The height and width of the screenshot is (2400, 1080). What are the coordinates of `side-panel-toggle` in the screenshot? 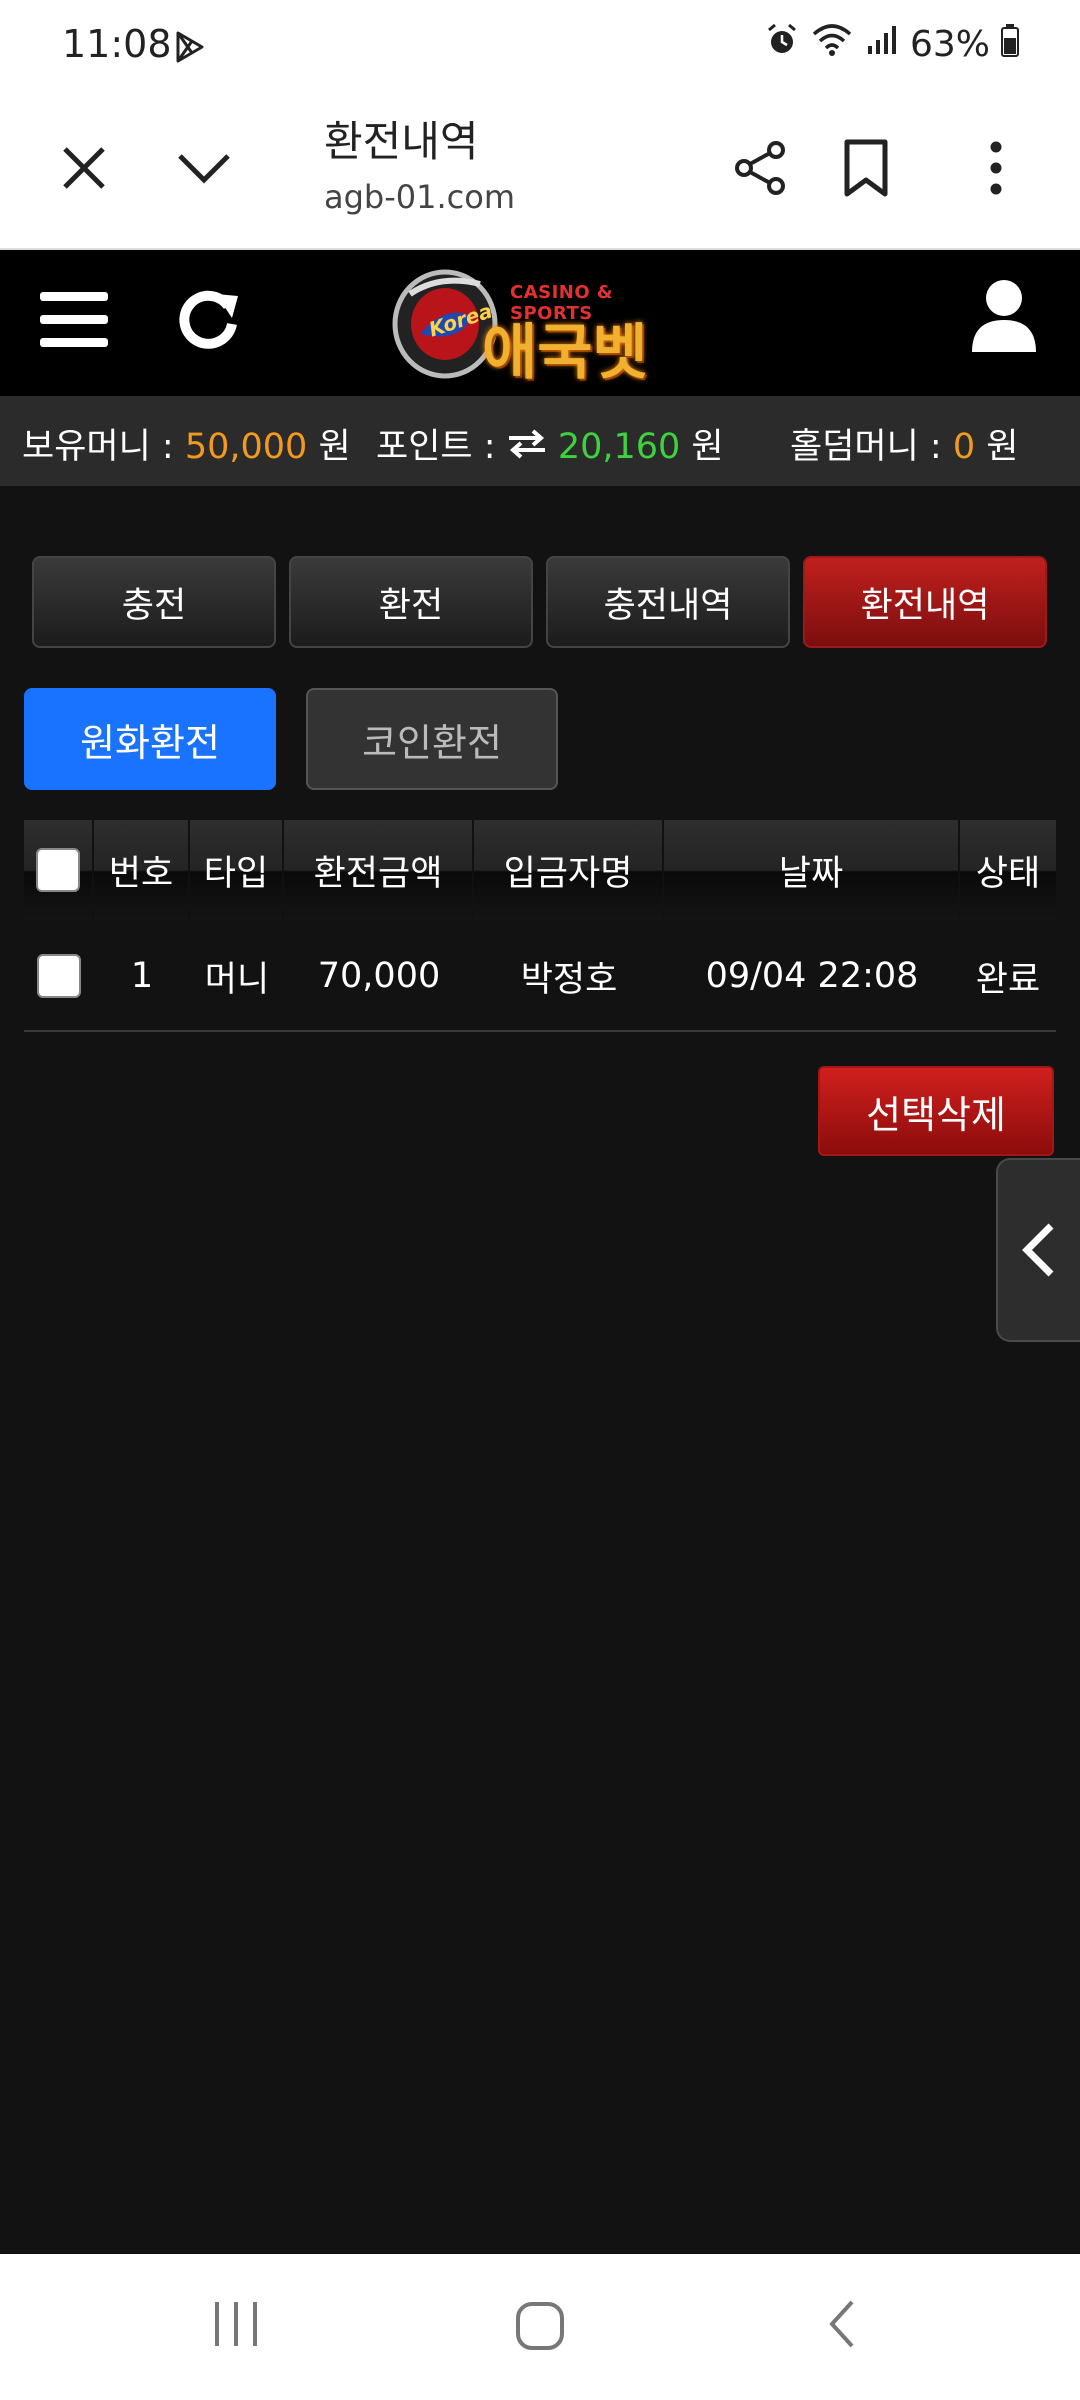 It's located at (1038, 1250).